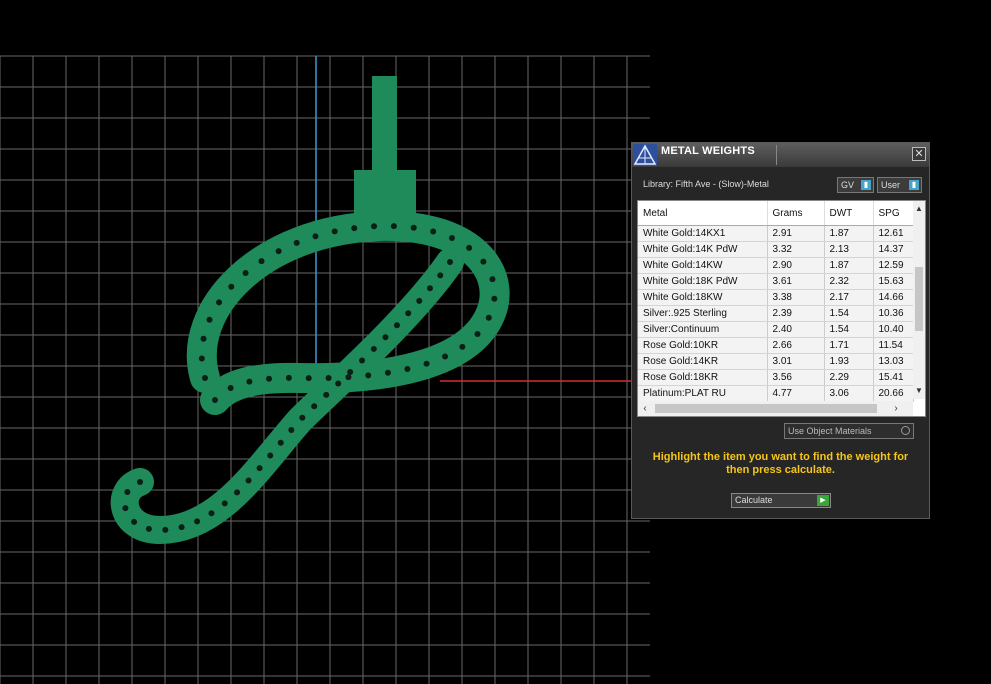 The height and width of the screenshot is (684, 991). Describe the element at coordinates (899, 185) in the screenshot. I see `user-dropdown: User ▮` at that location.